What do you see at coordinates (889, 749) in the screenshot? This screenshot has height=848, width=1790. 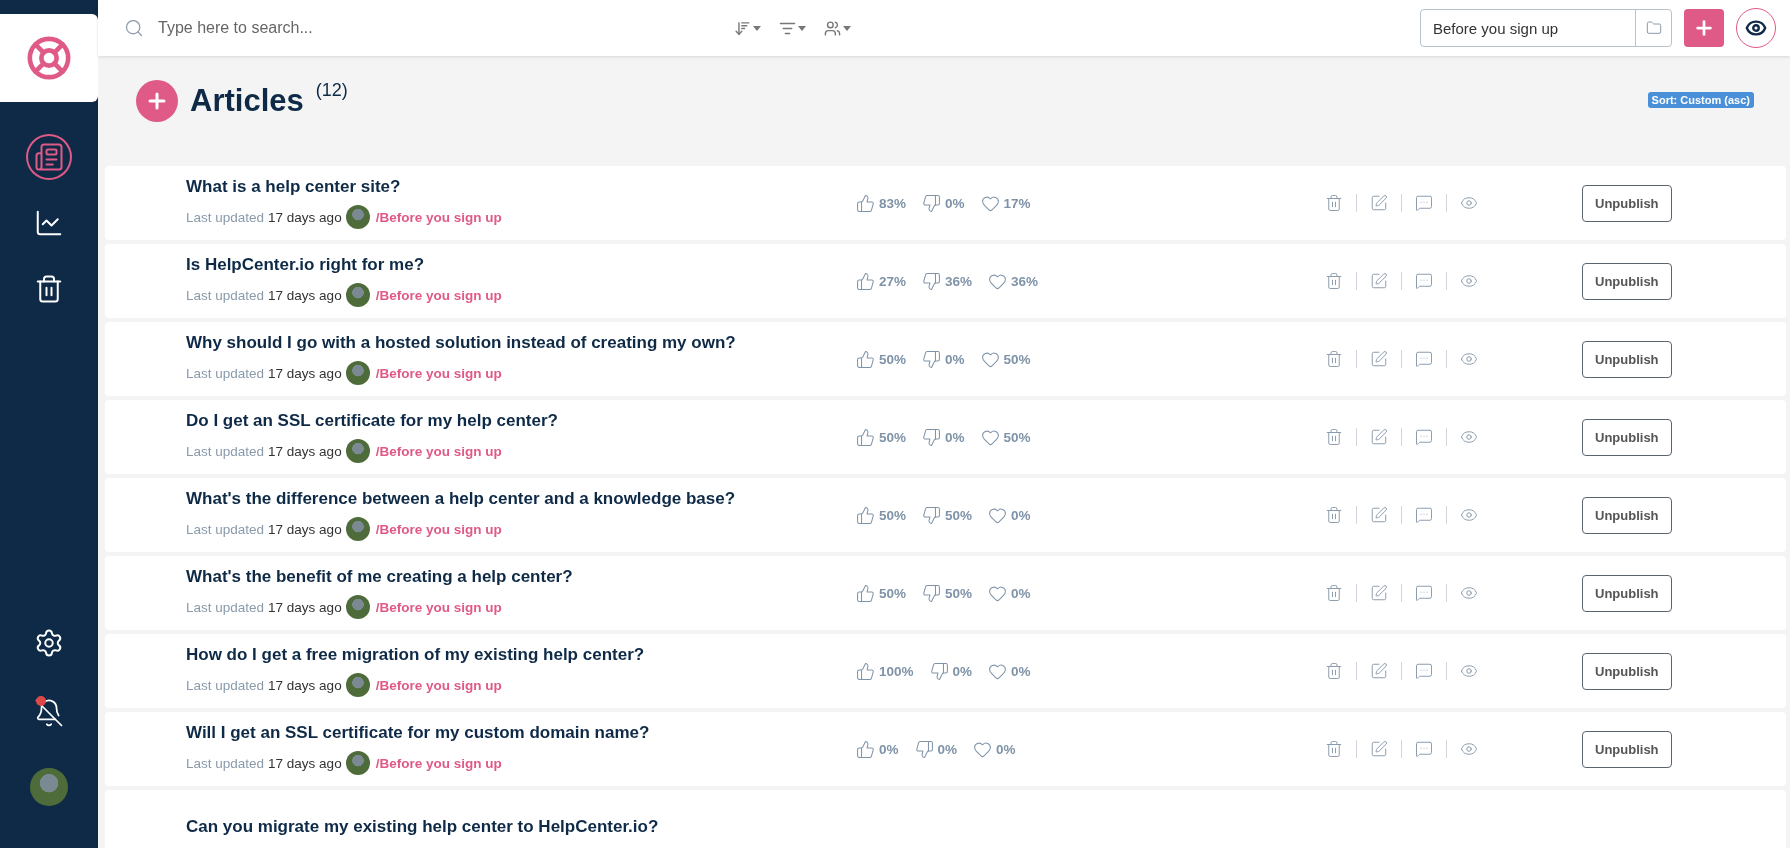 I see `like-percent: 0%` at bounding box center [889, 749].